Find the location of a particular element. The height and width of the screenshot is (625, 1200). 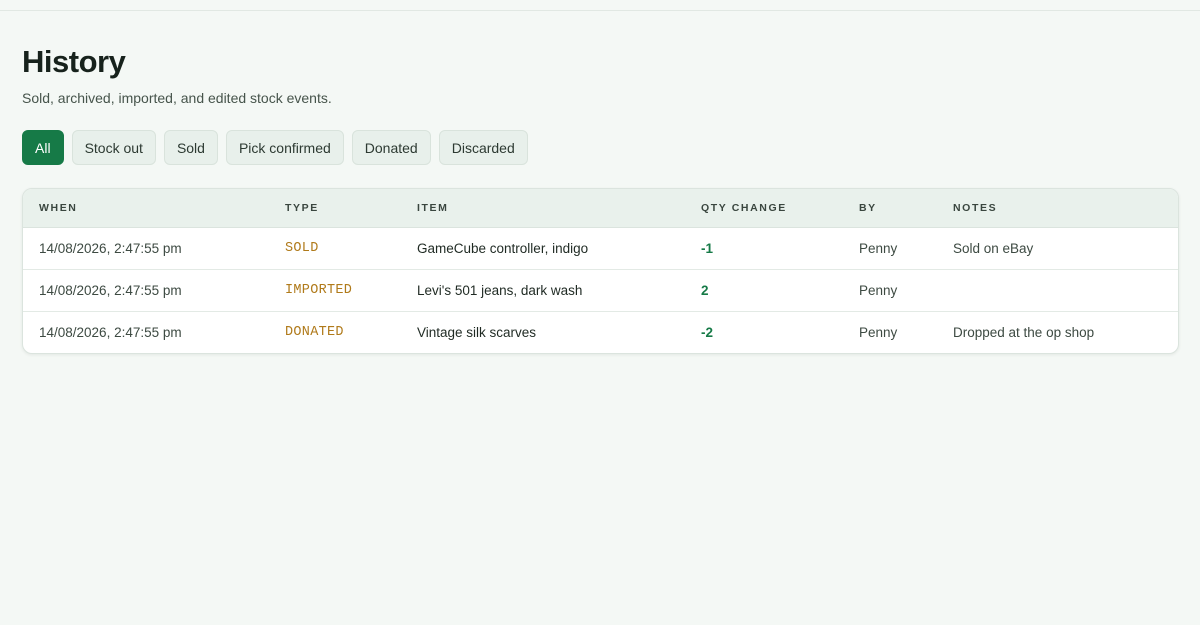

cell-notes: Sold on eBay is located at coordinates (1057, 248).